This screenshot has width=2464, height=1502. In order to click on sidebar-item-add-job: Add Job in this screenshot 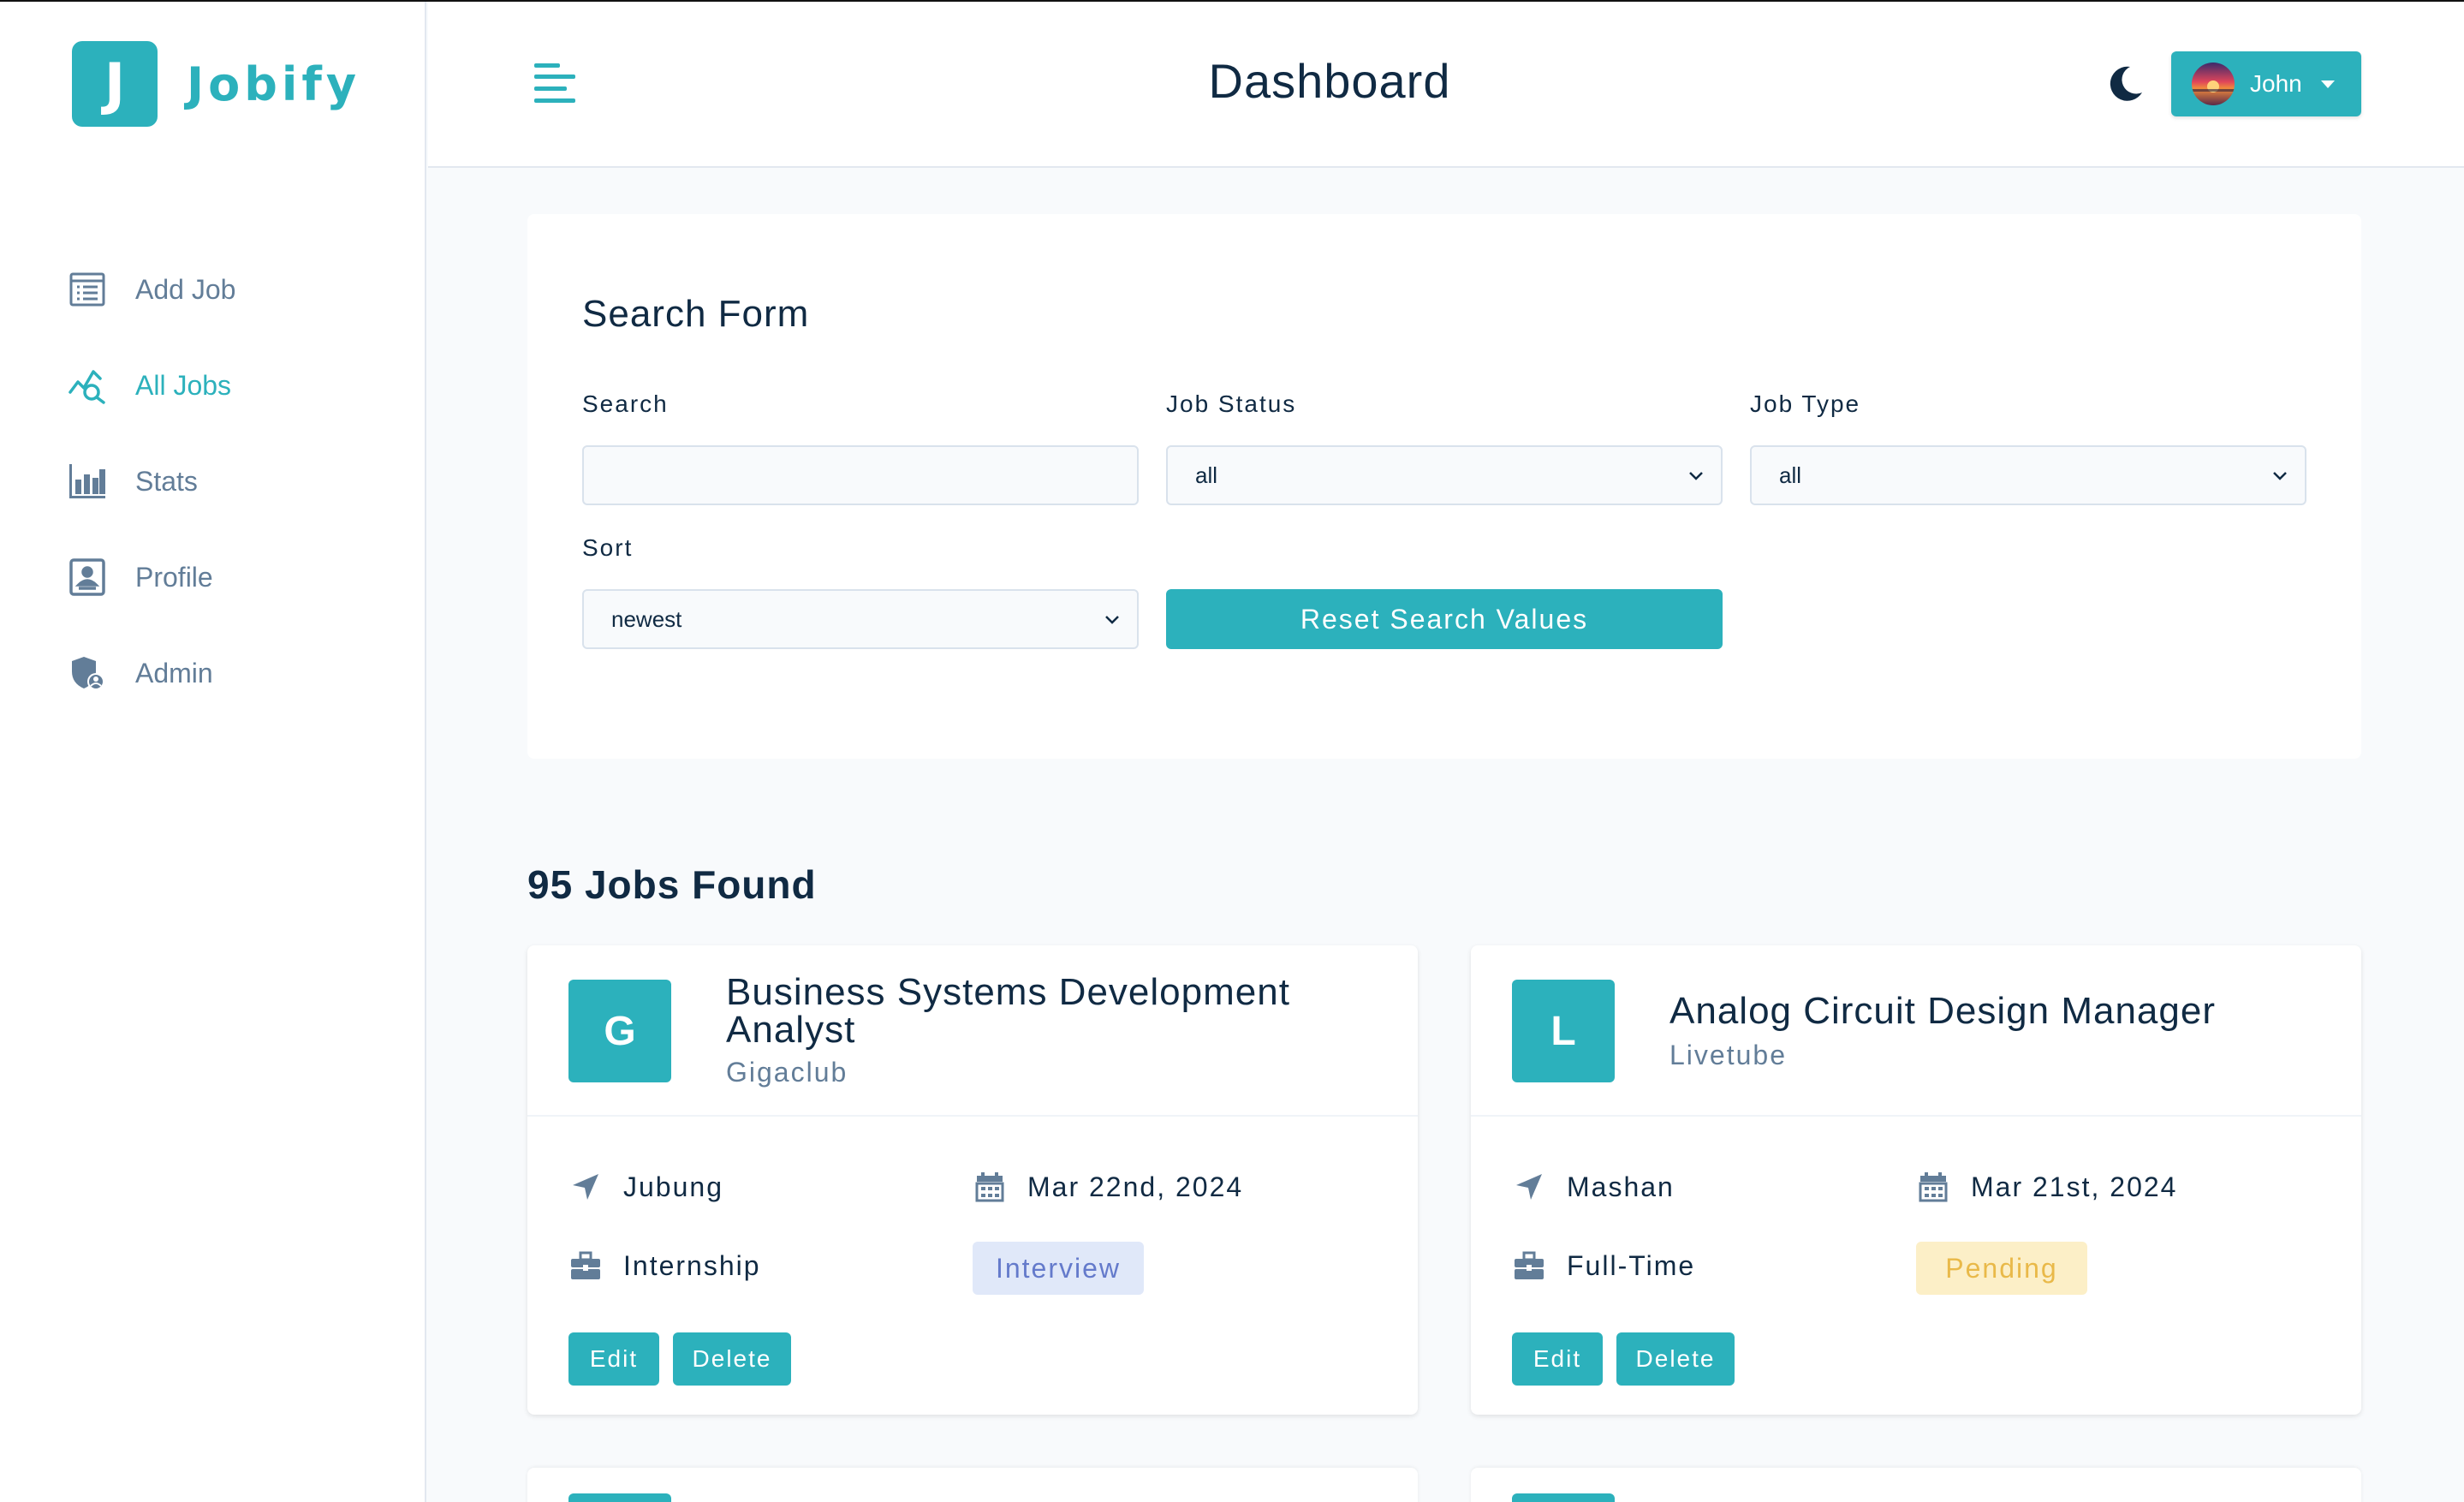, I will do `click(151, 289)`.